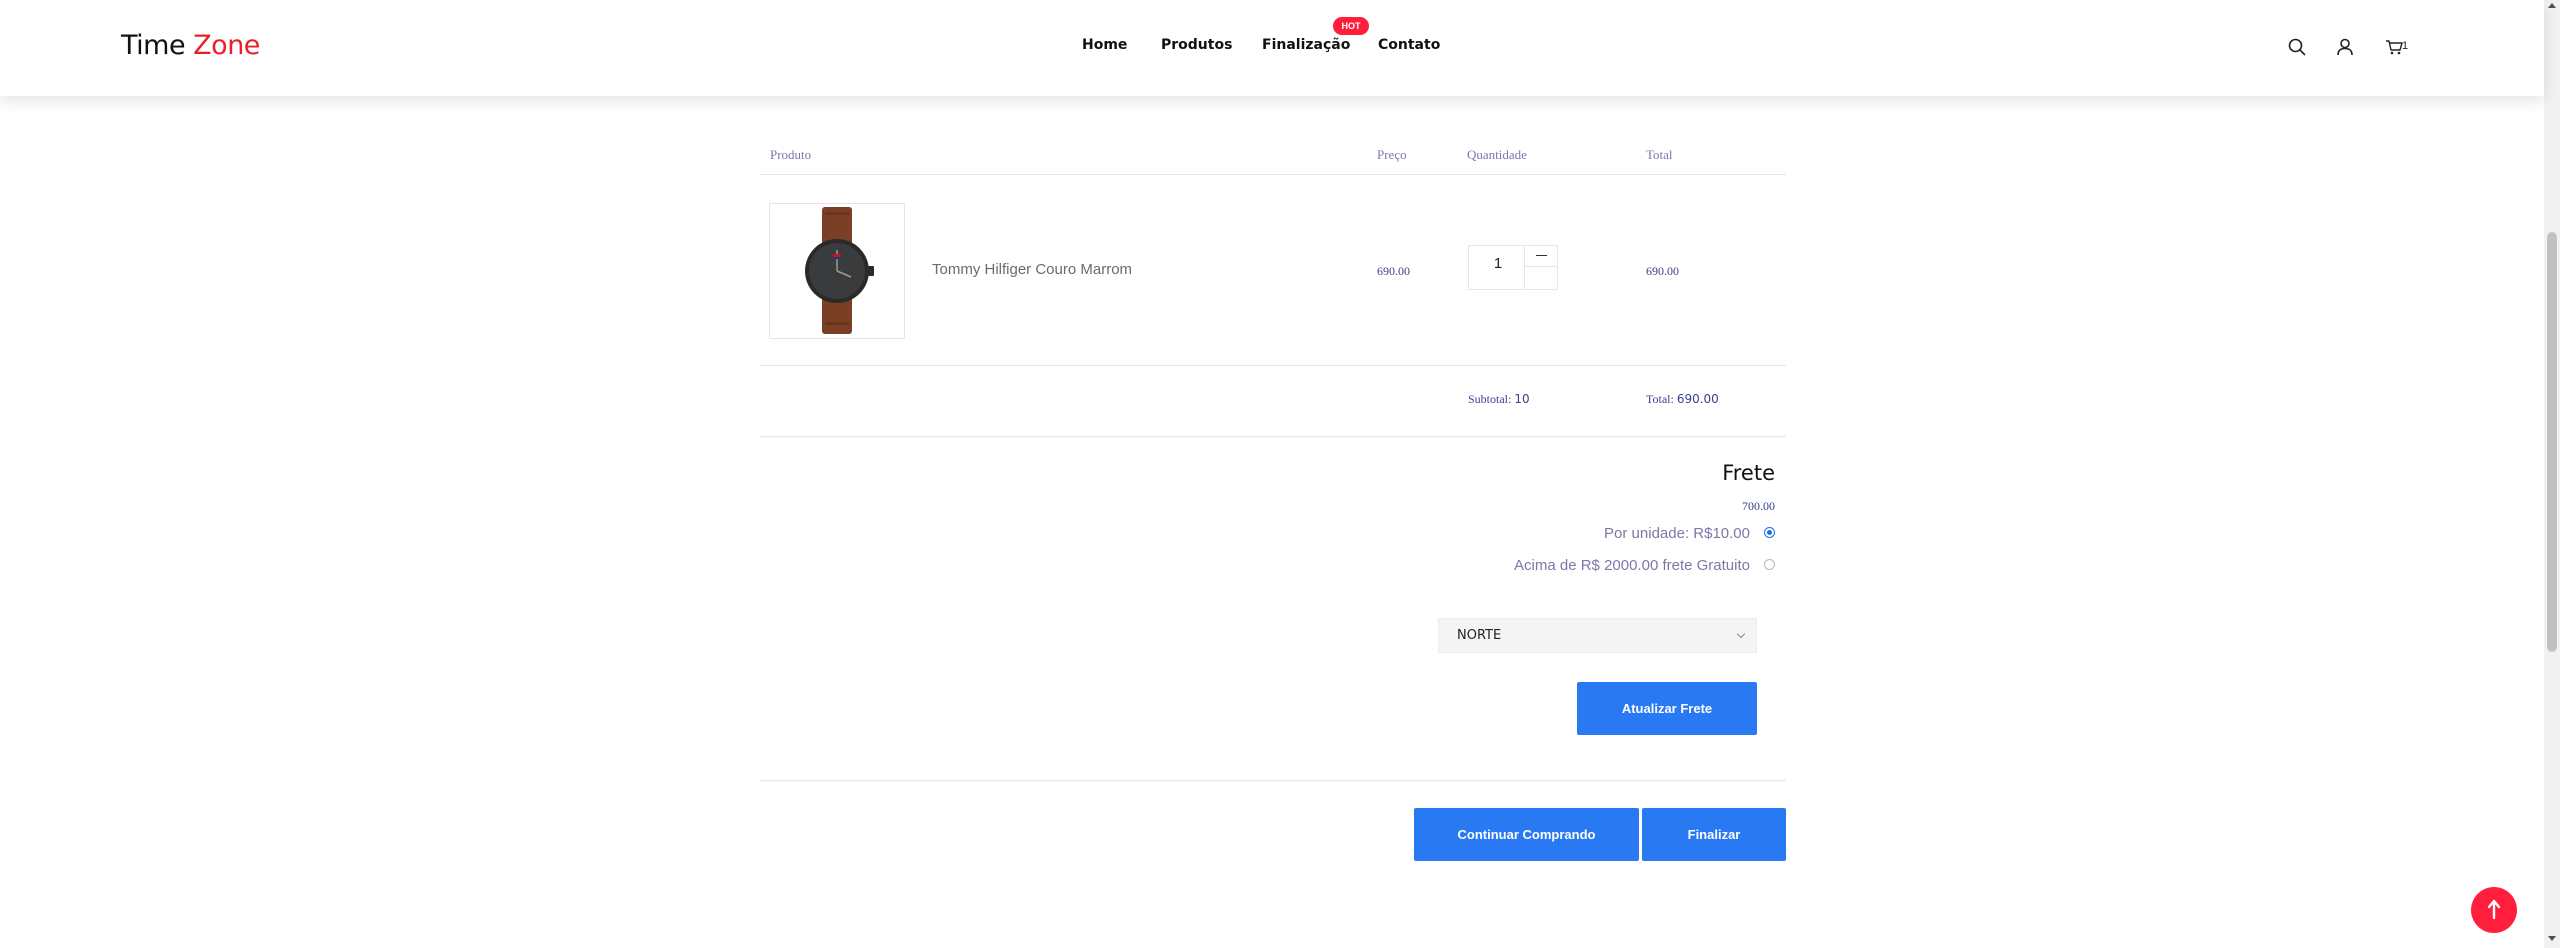 This screenshot has height=948, width=2560. What do you see at coordinates (1409, 45) in the screenshot?
I see `nav-contato: Contato` at bounding box center [1409, 45].